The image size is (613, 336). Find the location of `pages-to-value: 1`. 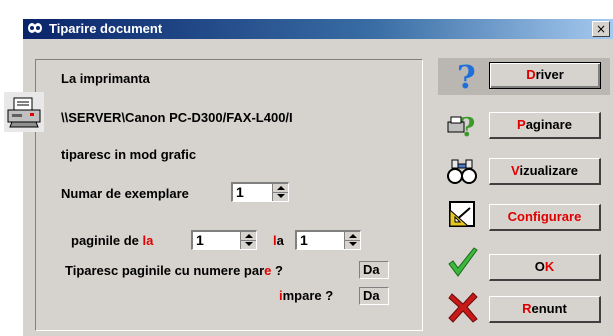

pages-to-value: 1 is located at coordinates (304, 240).